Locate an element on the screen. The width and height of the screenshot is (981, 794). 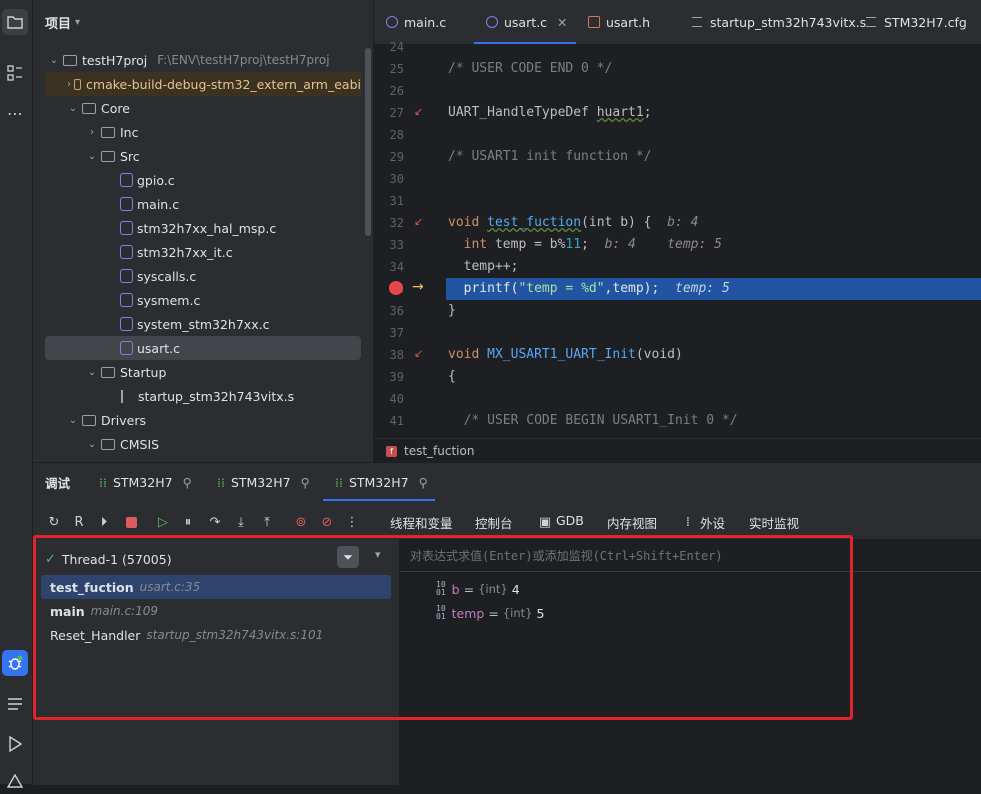
tree-item: ⌄ Src is located at coordinates (203, 156).